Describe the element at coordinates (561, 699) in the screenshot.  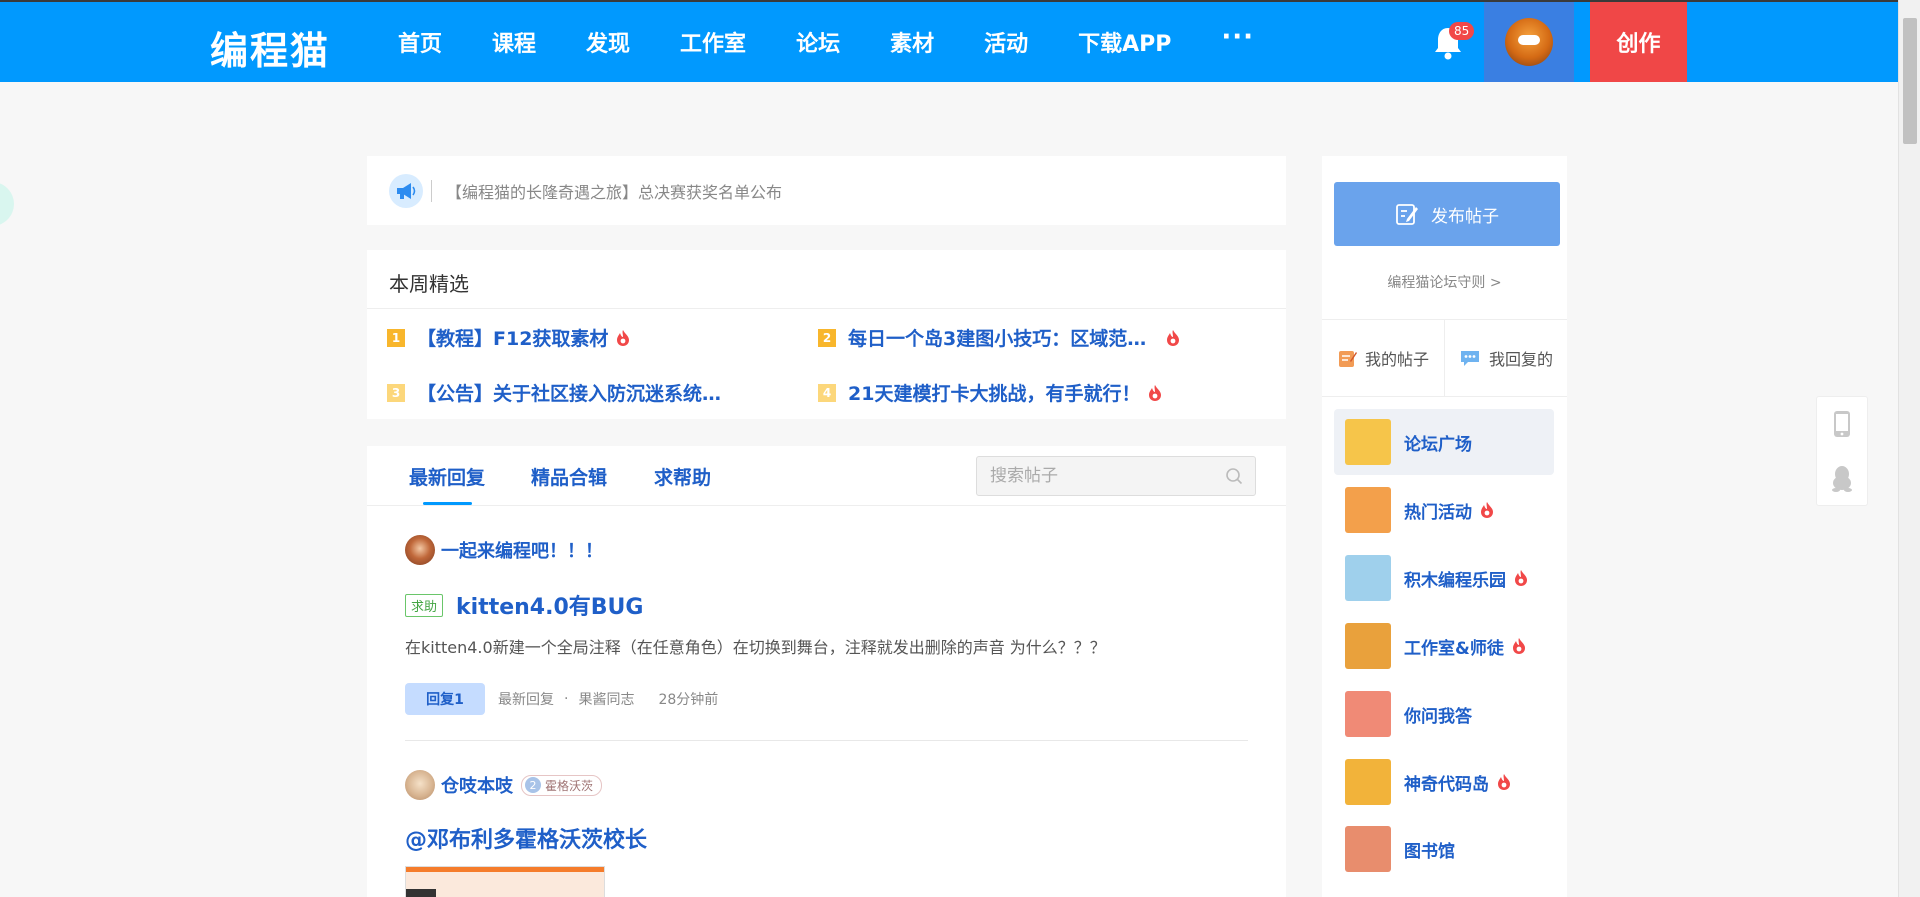
I see `post-meta: 回复1 最新回复 · 果酱同志 28分钟前` at that location.